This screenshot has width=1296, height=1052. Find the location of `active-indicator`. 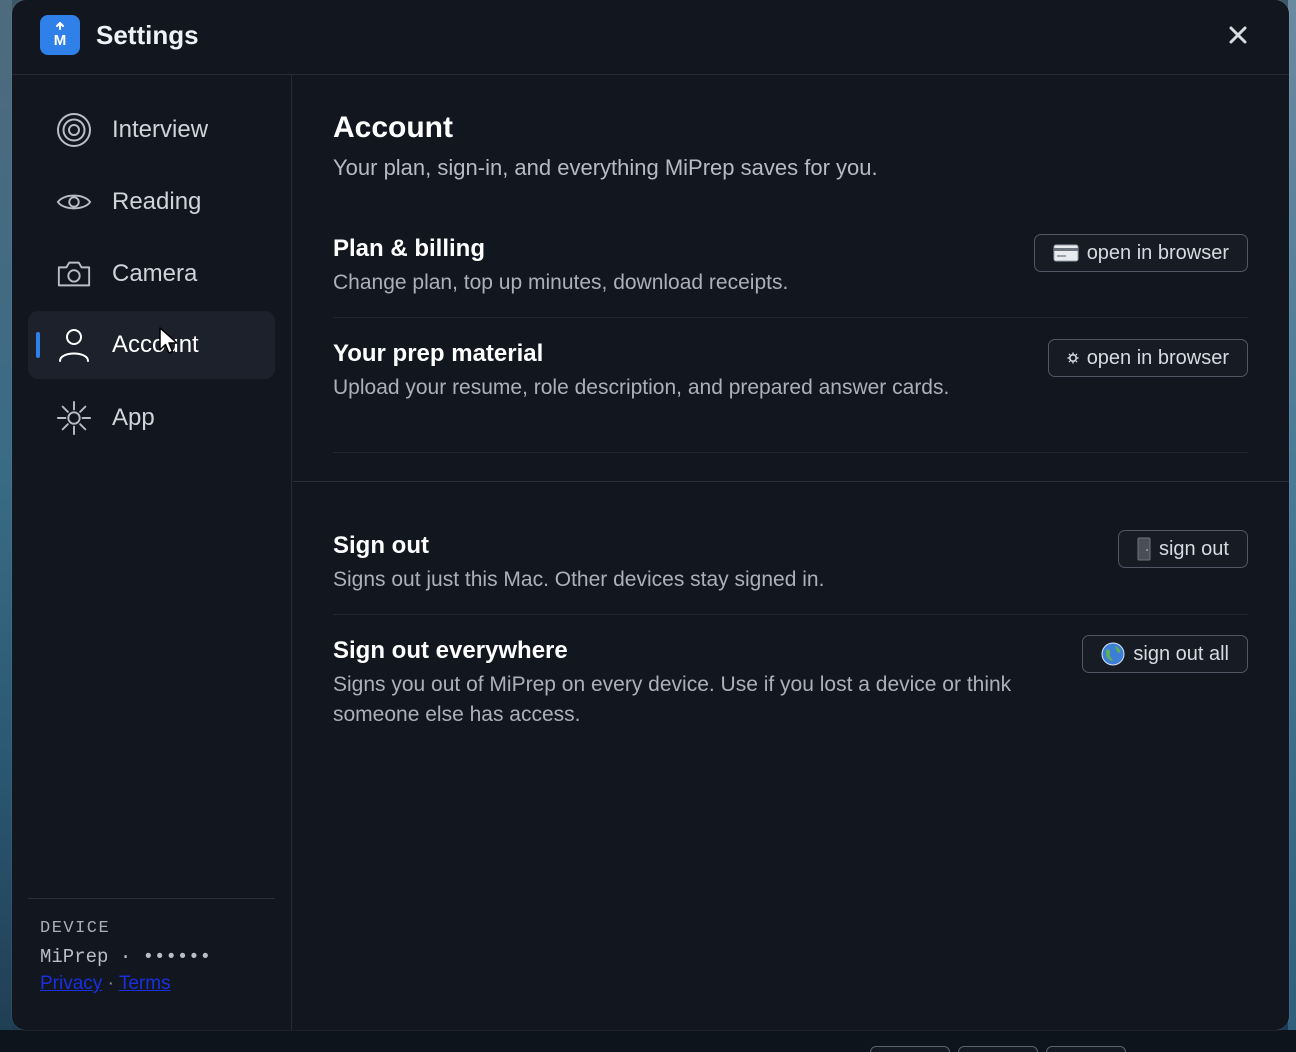

active-indicator is located at coordinates (38, 345).